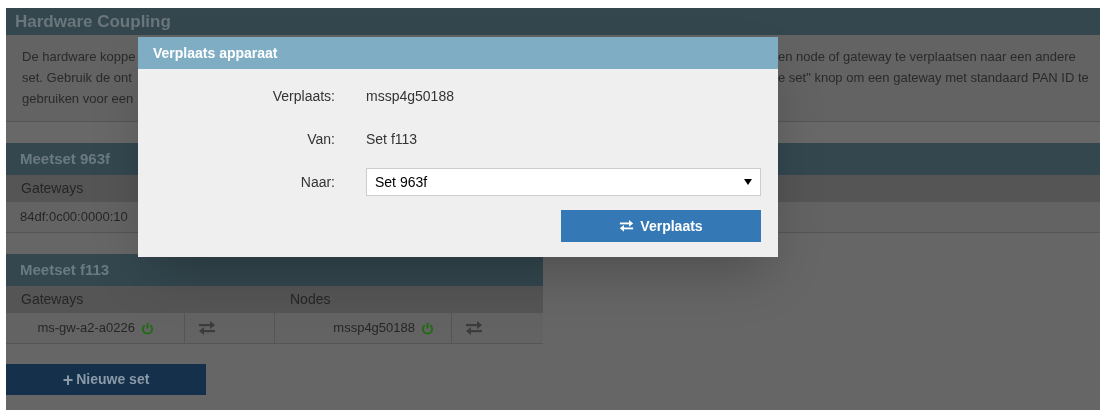 Image resolution: width=1118 pixels, height=410 pixels. I want to click on field-value: Set f113, so click(392, 139).